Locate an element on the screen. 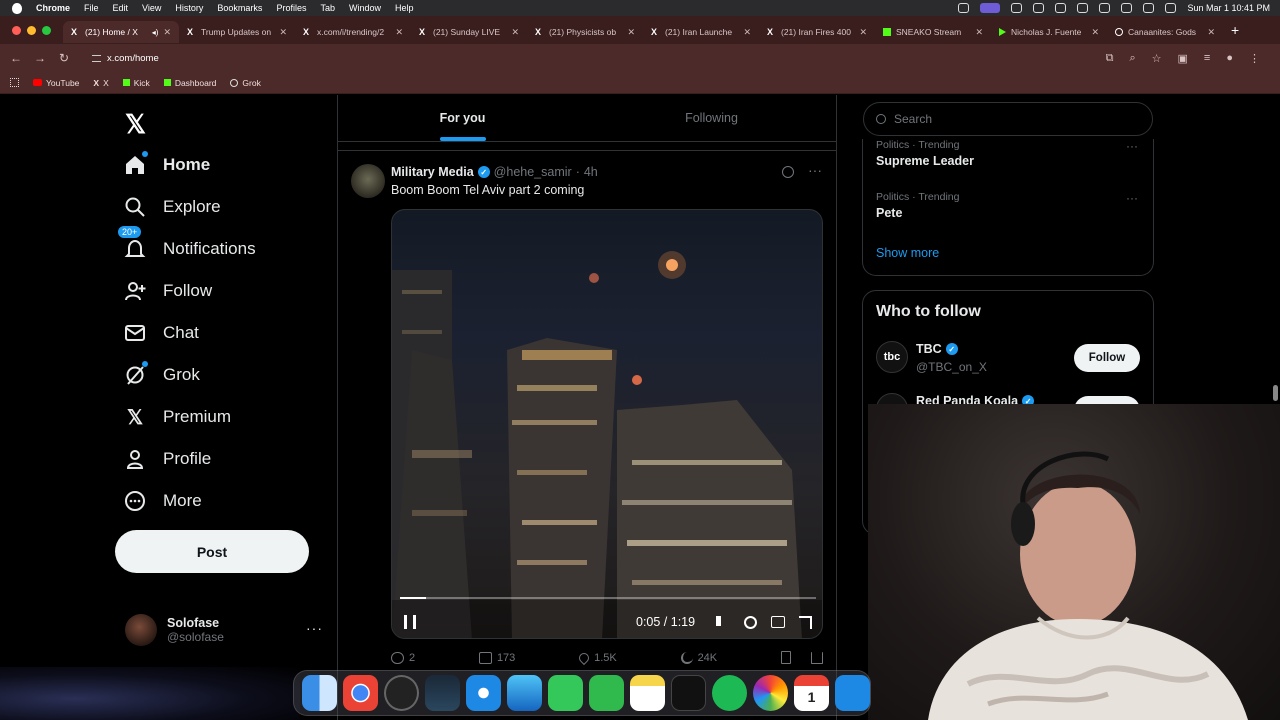  menu-tab: Tab is located at coordinates (327, 8).